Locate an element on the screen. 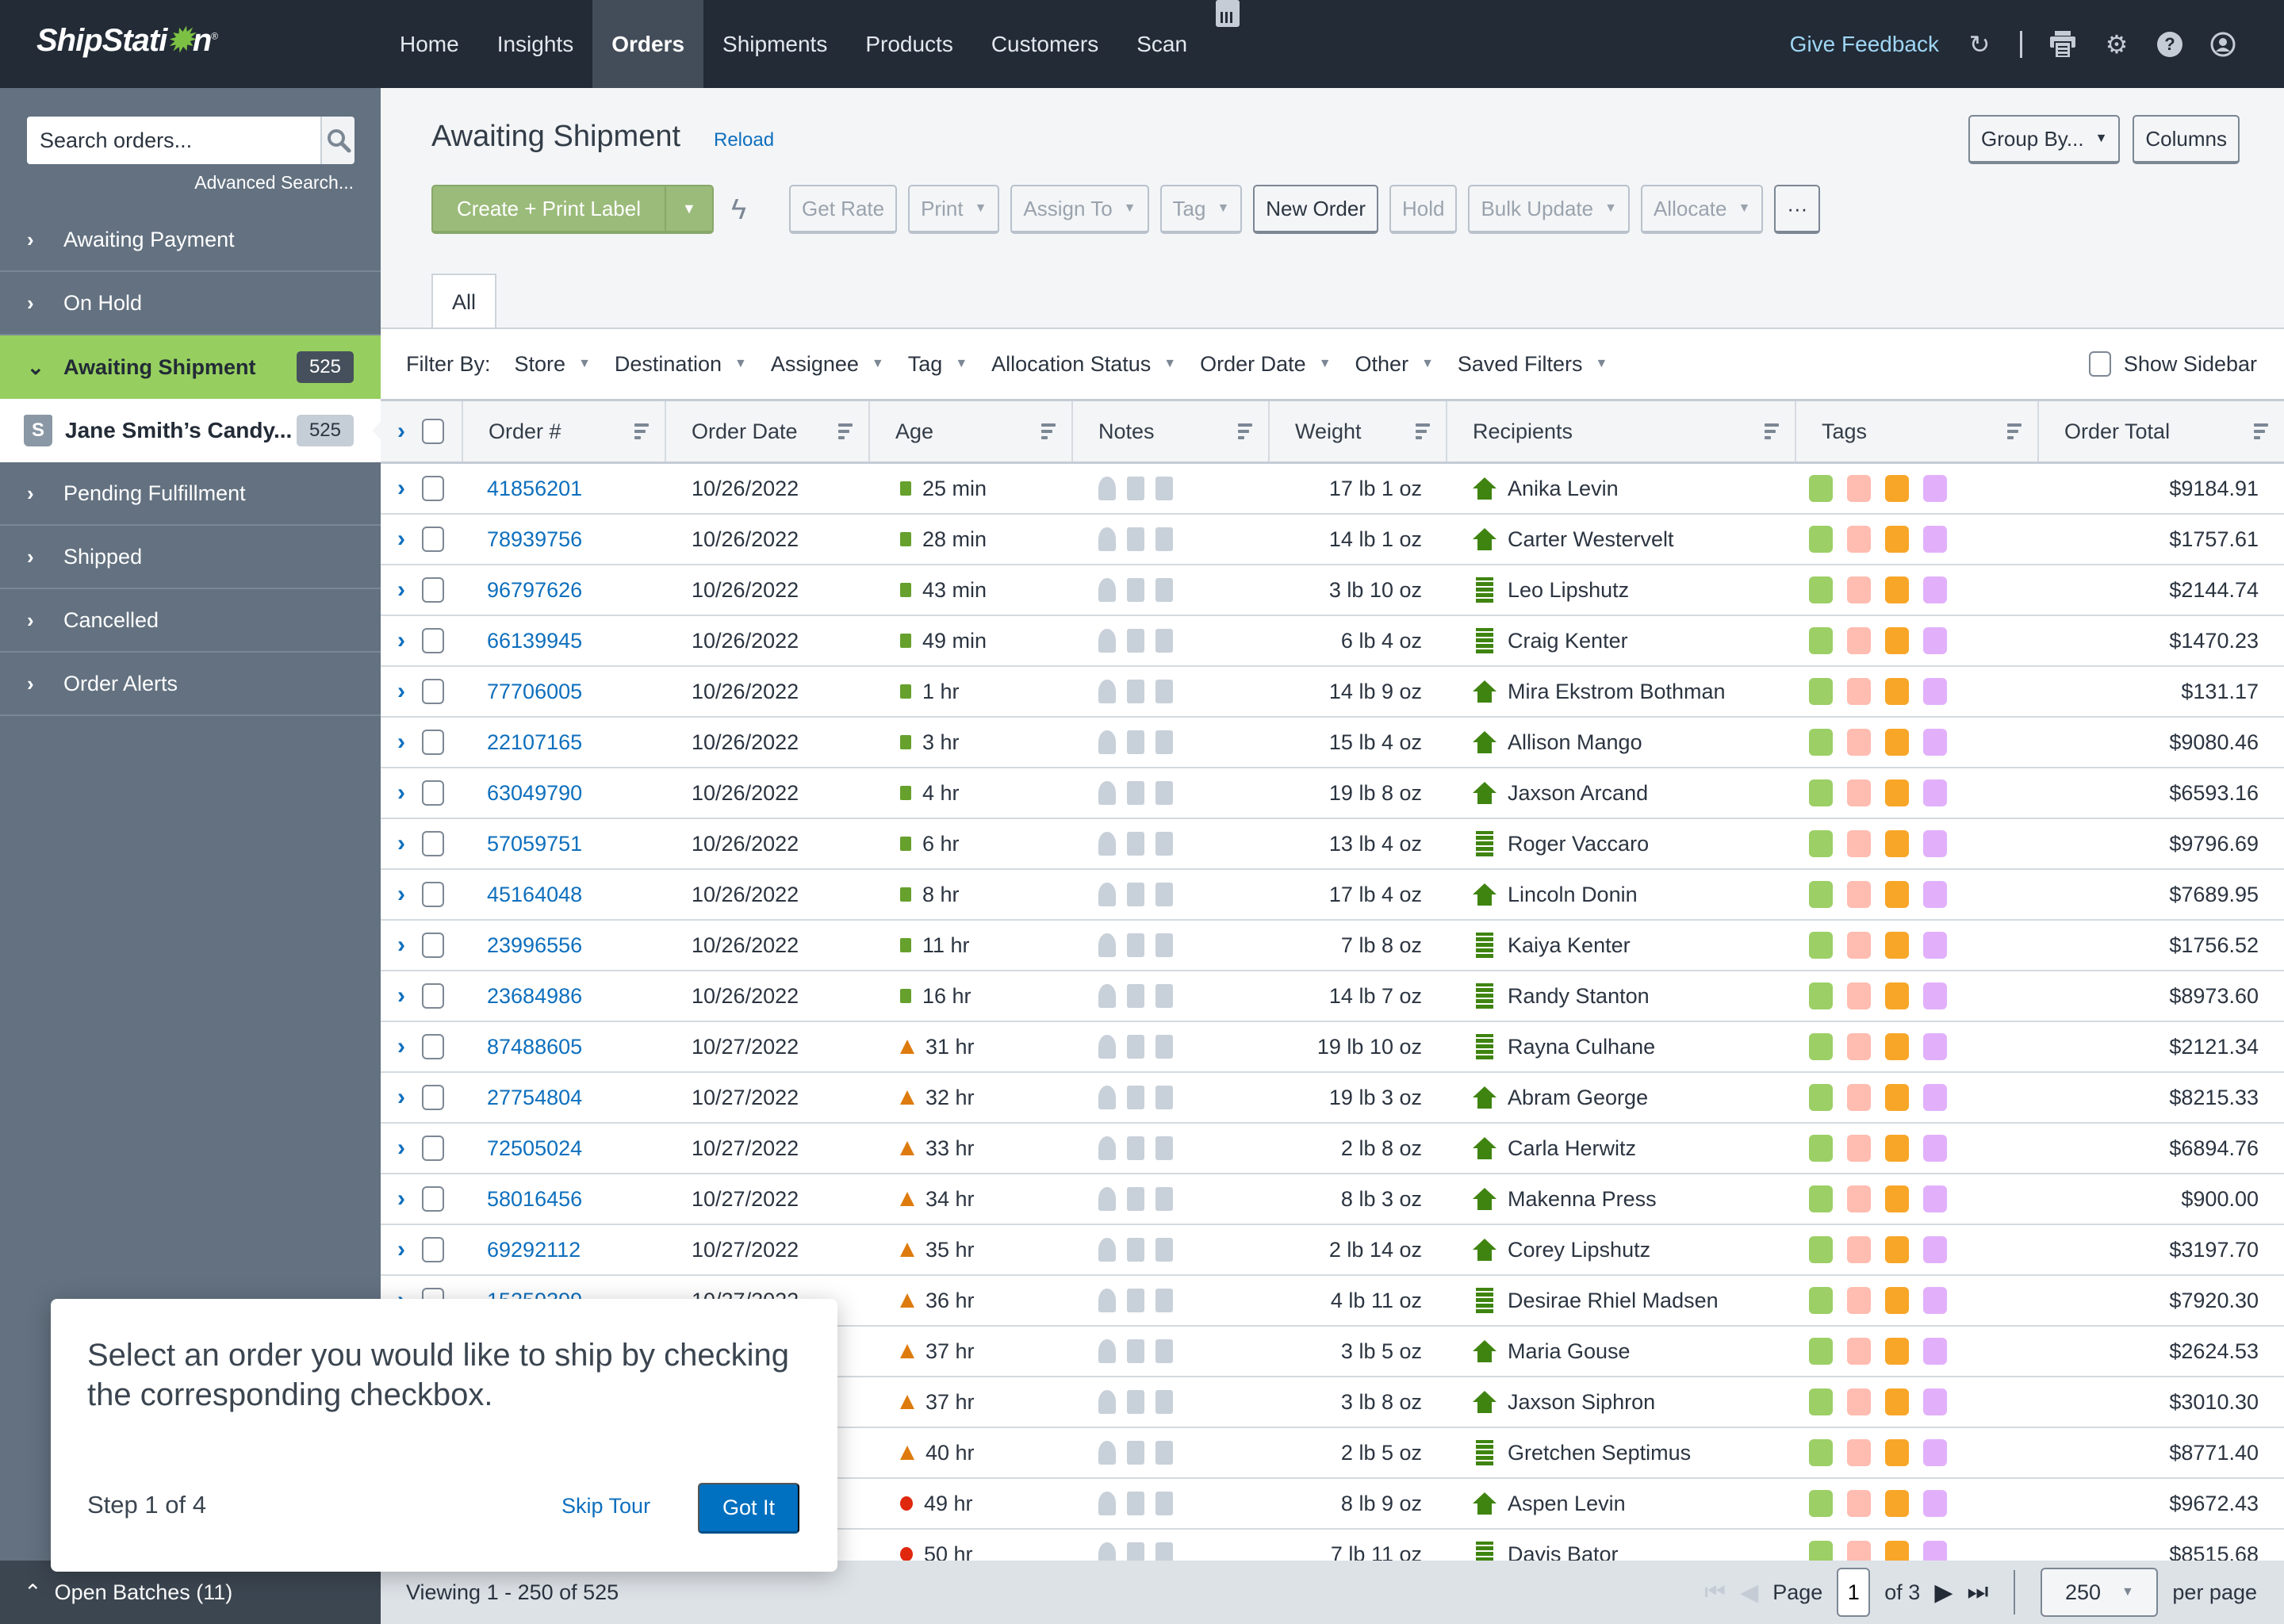  filter-saved-filters: Saved Filters ▼ is located at coordinates (1533, 364).